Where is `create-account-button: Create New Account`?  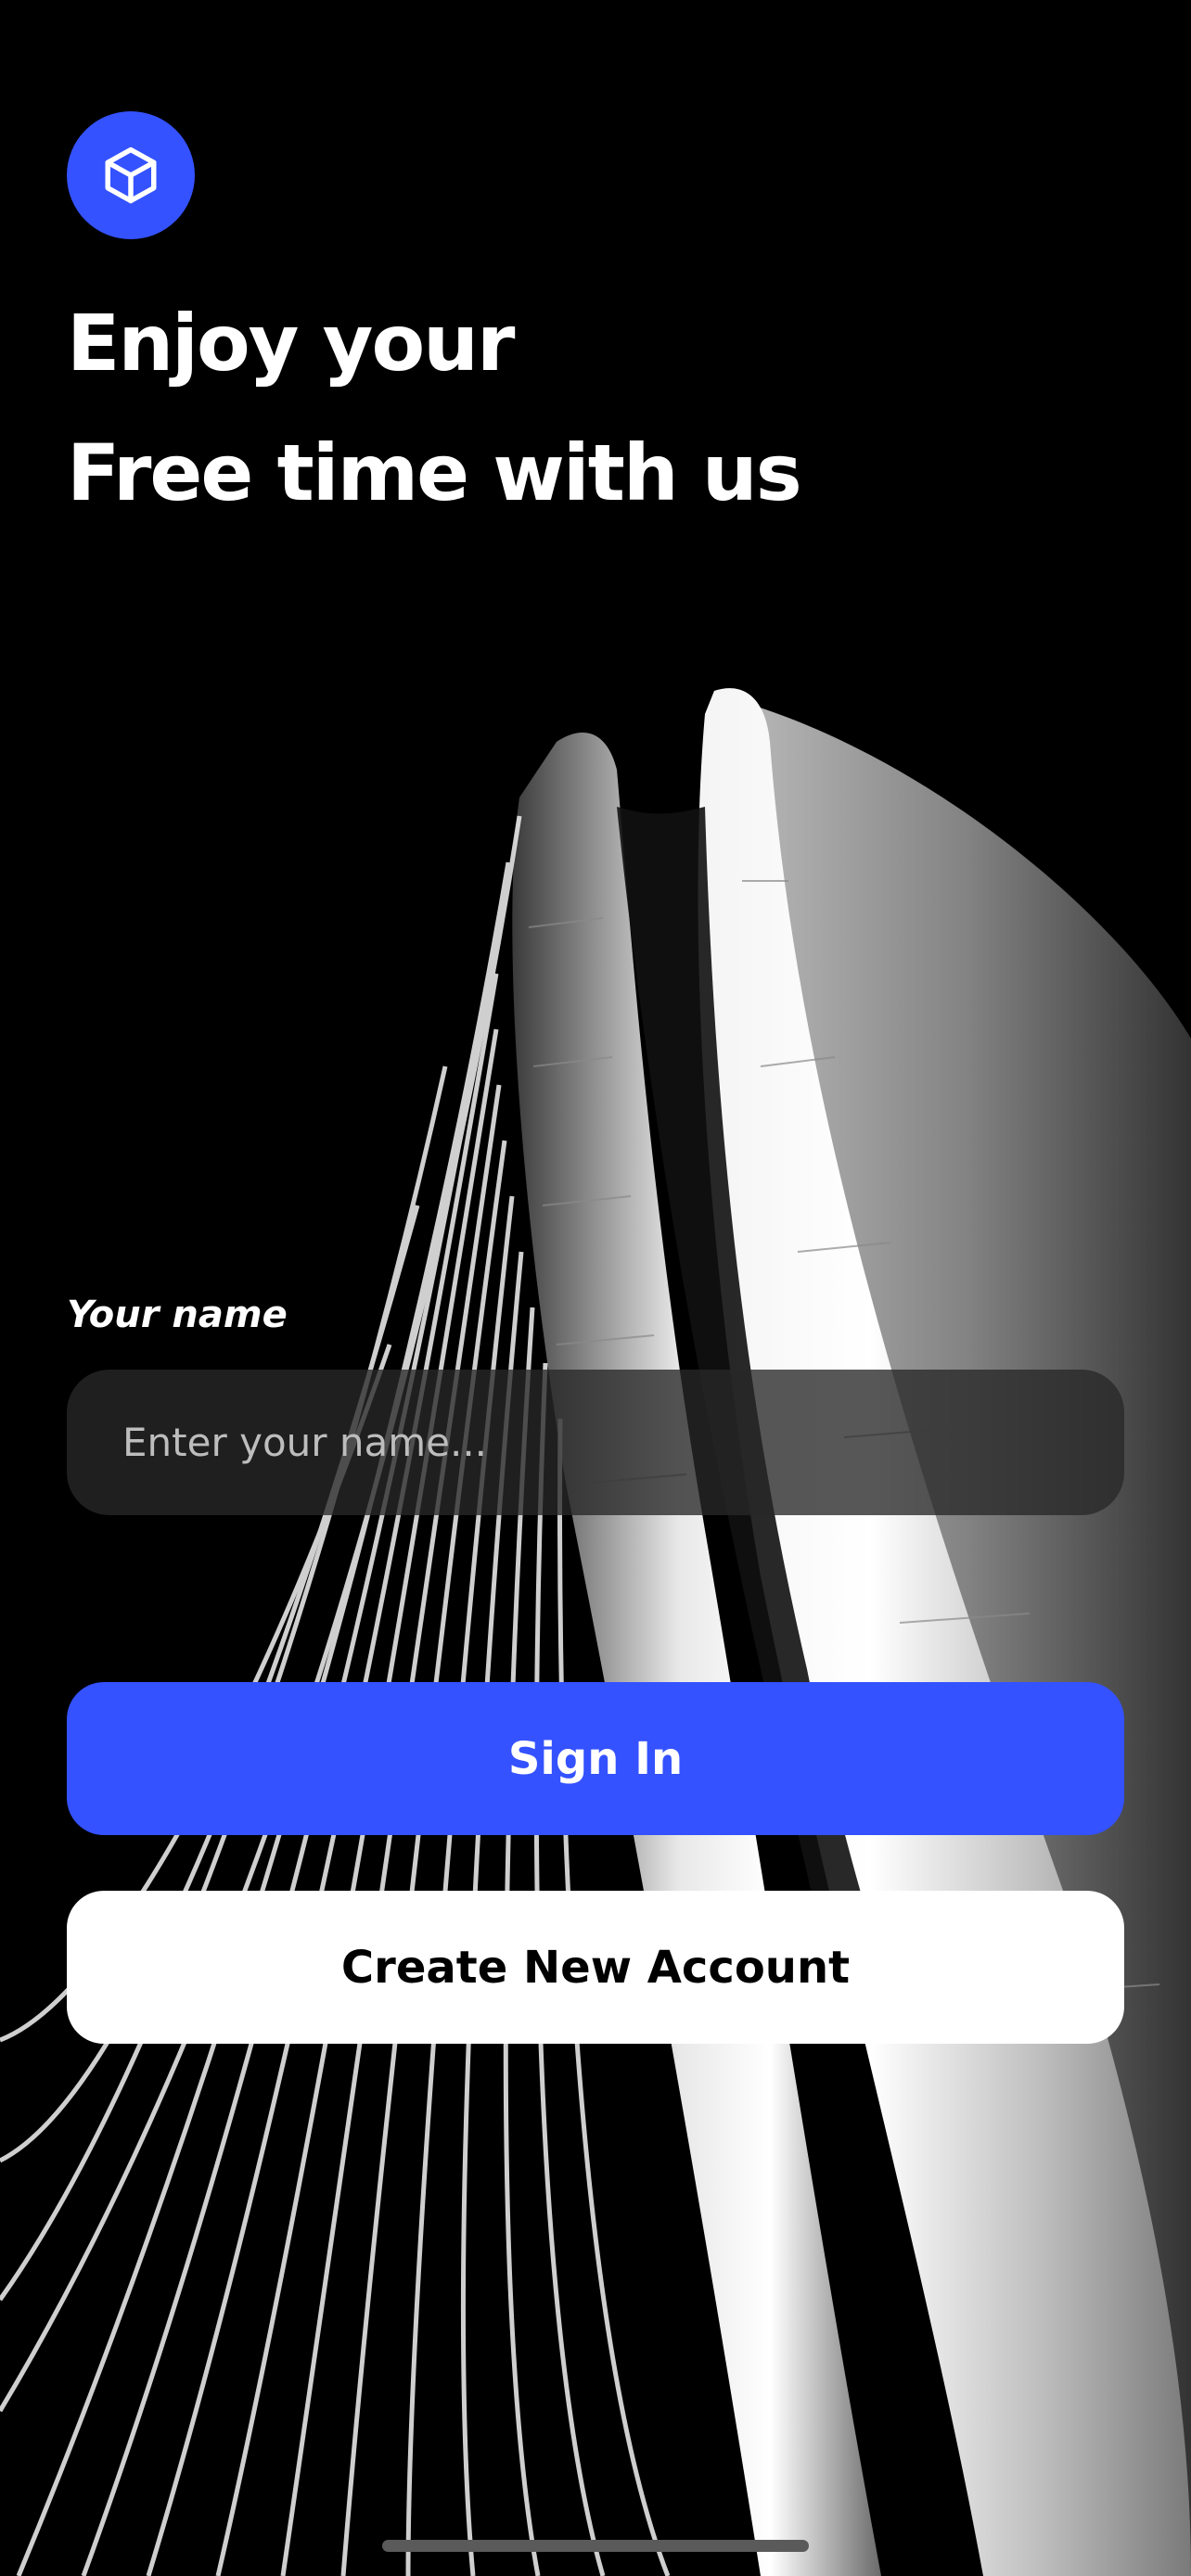 create-account-button: Create New Account is located at coordinates (595, 1967).